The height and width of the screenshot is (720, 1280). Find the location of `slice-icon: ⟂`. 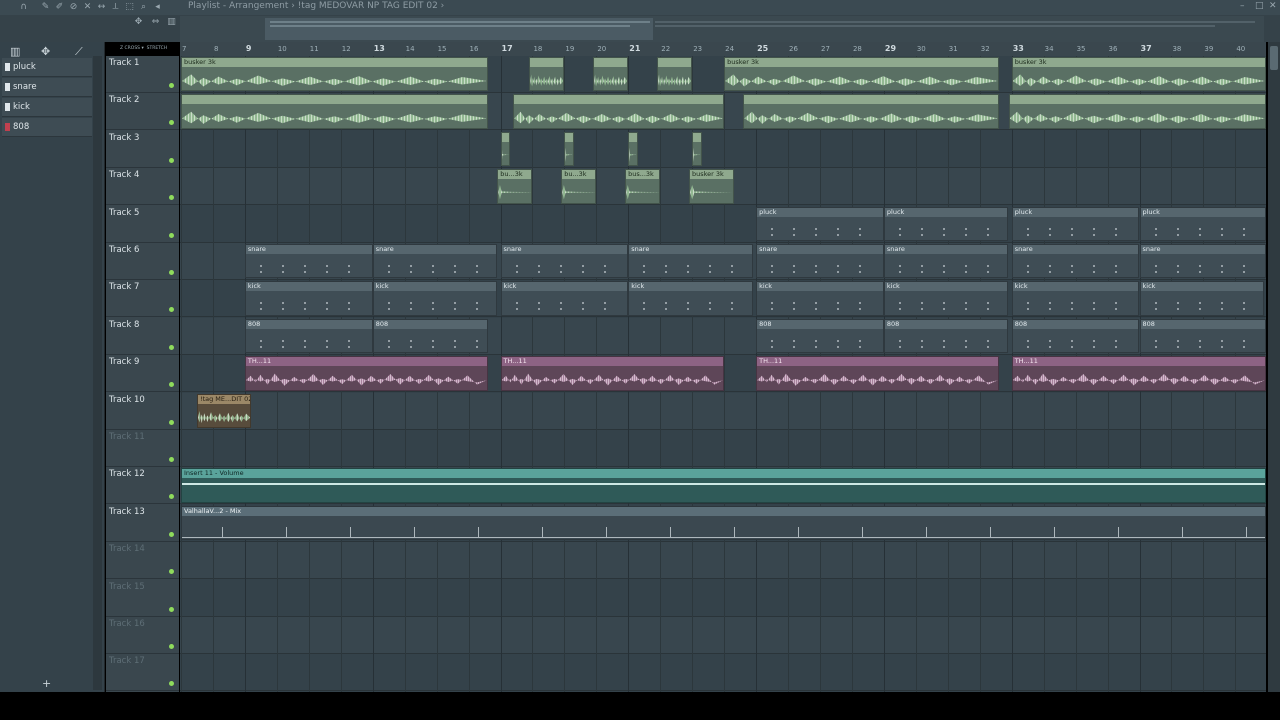

slice-icon: ⟂ is located at coordinates (115, 7).